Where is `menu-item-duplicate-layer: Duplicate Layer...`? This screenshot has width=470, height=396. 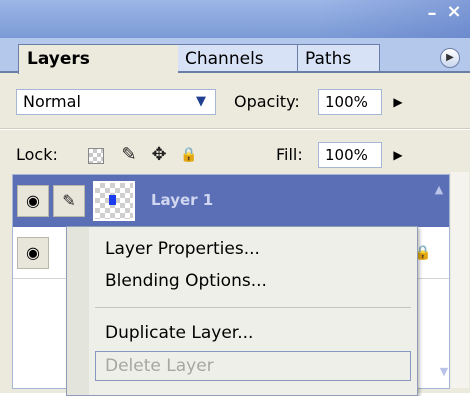 menu-item-duplicate-layer: Duplicate Layer... is located at coordinates (179, 333).